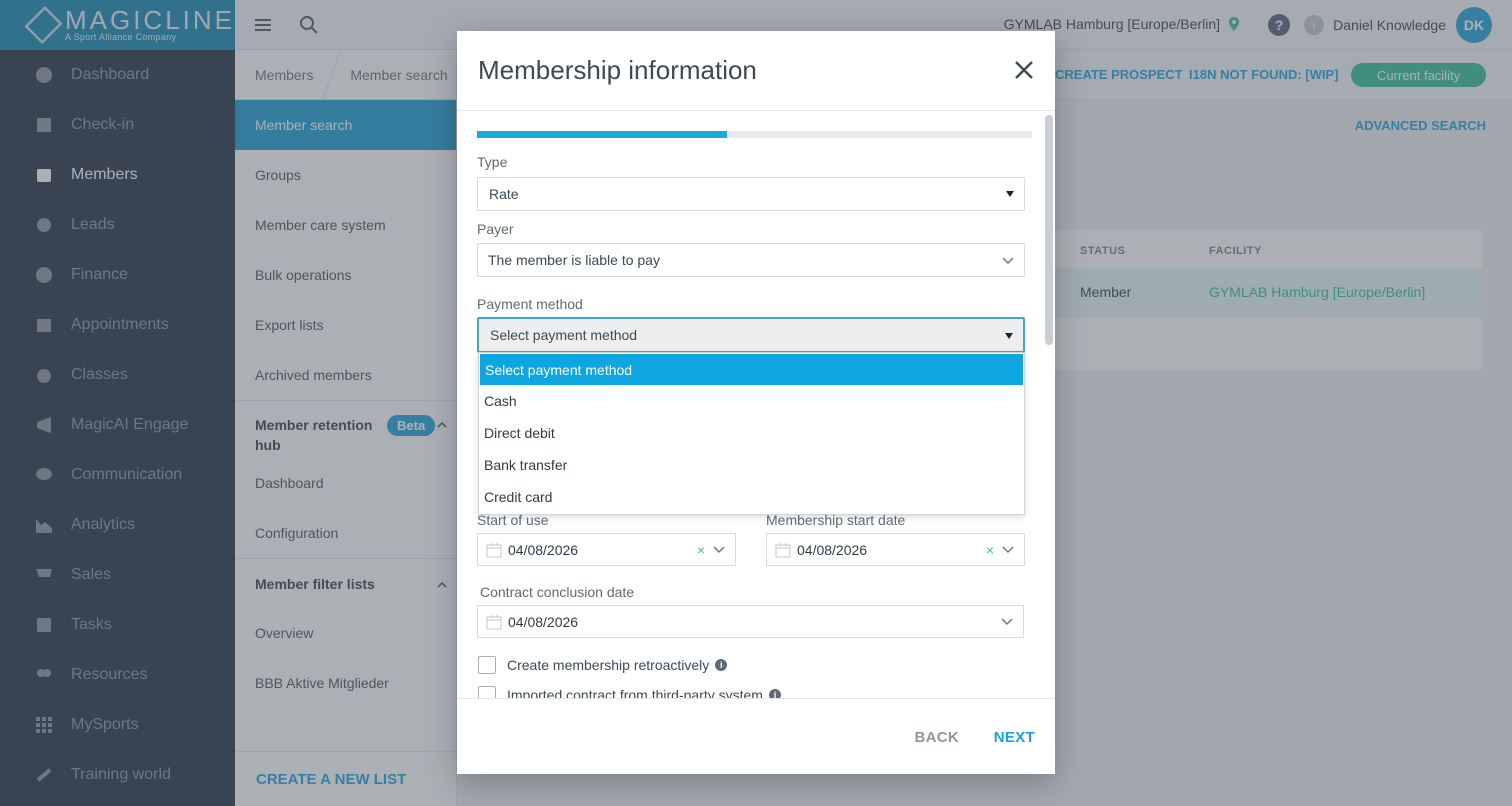  Describe the element at coordinates (487, 692) in the screenshot. I see `imported-contract-checkbox` at that location.